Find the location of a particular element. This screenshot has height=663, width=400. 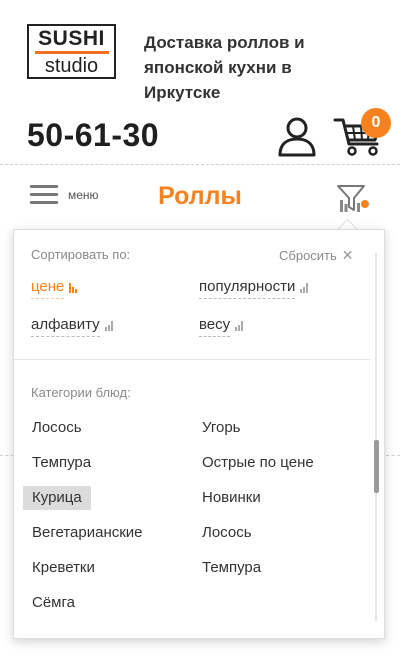

reset-label: Сбросить is located at coordinates (308, 255).